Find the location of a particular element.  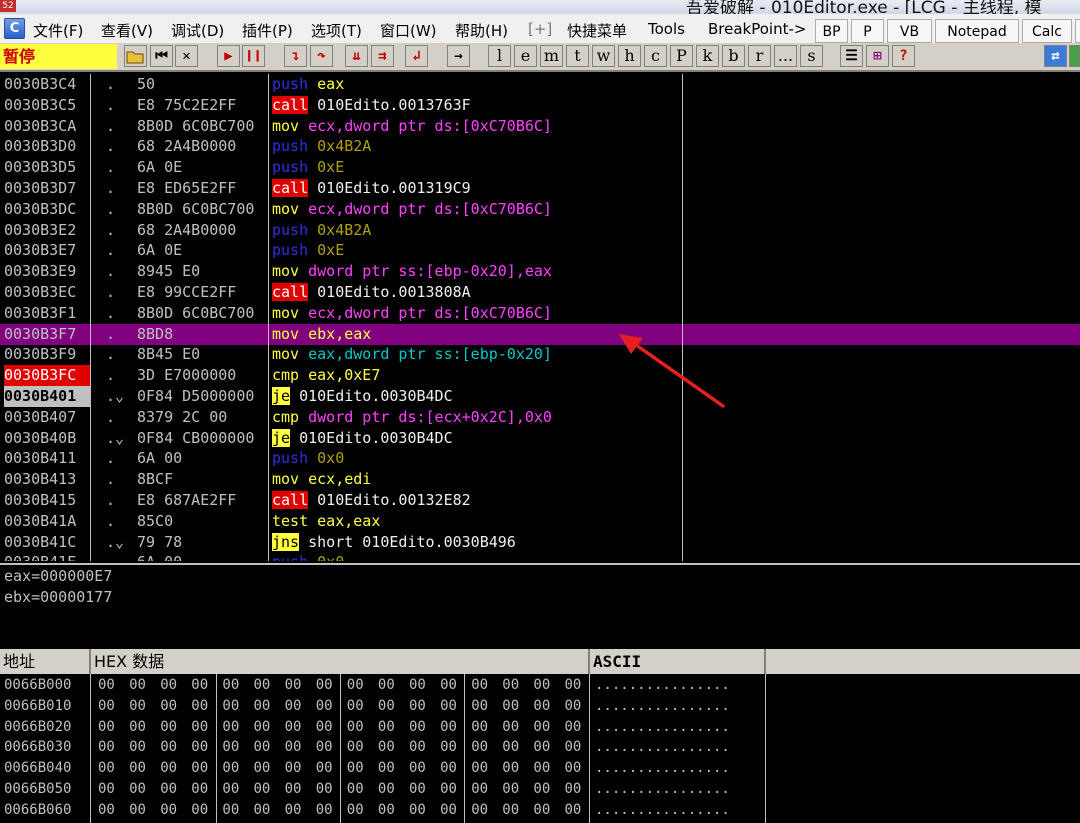

disasm-row: 0030B3D5. 6A 0E push 0xE is located at coordinates (341, 167).